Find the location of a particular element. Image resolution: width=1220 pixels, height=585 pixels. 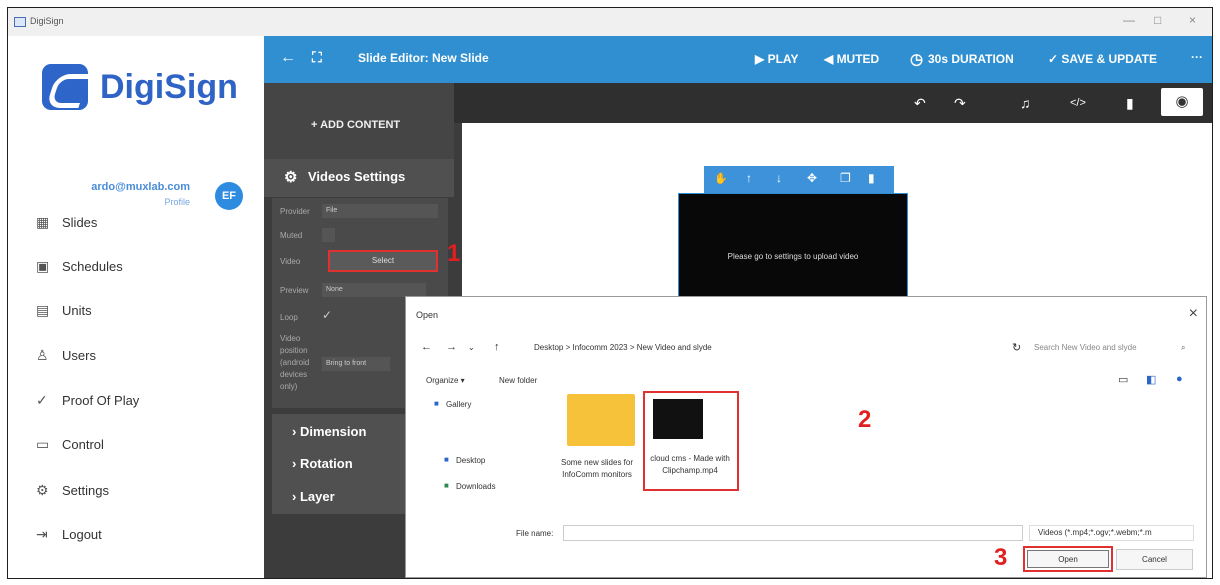

minimize-button: — is located at coordinates (1129, 20).